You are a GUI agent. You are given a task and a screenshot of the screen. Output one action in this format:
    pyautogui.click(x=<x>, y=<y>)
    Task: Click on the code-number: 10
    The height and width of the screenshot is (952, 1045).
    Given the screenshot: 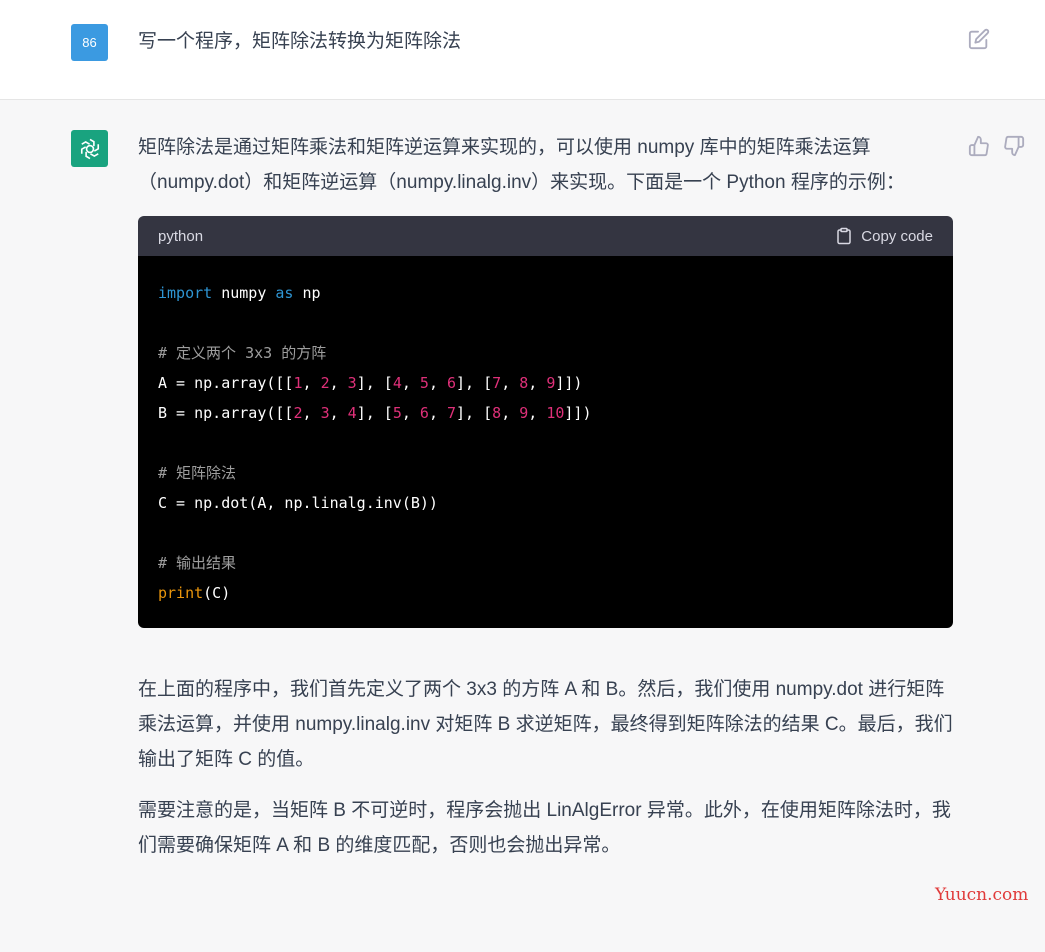 What is the action you would take?
    pyautogui.click(x=555, y=413)
    